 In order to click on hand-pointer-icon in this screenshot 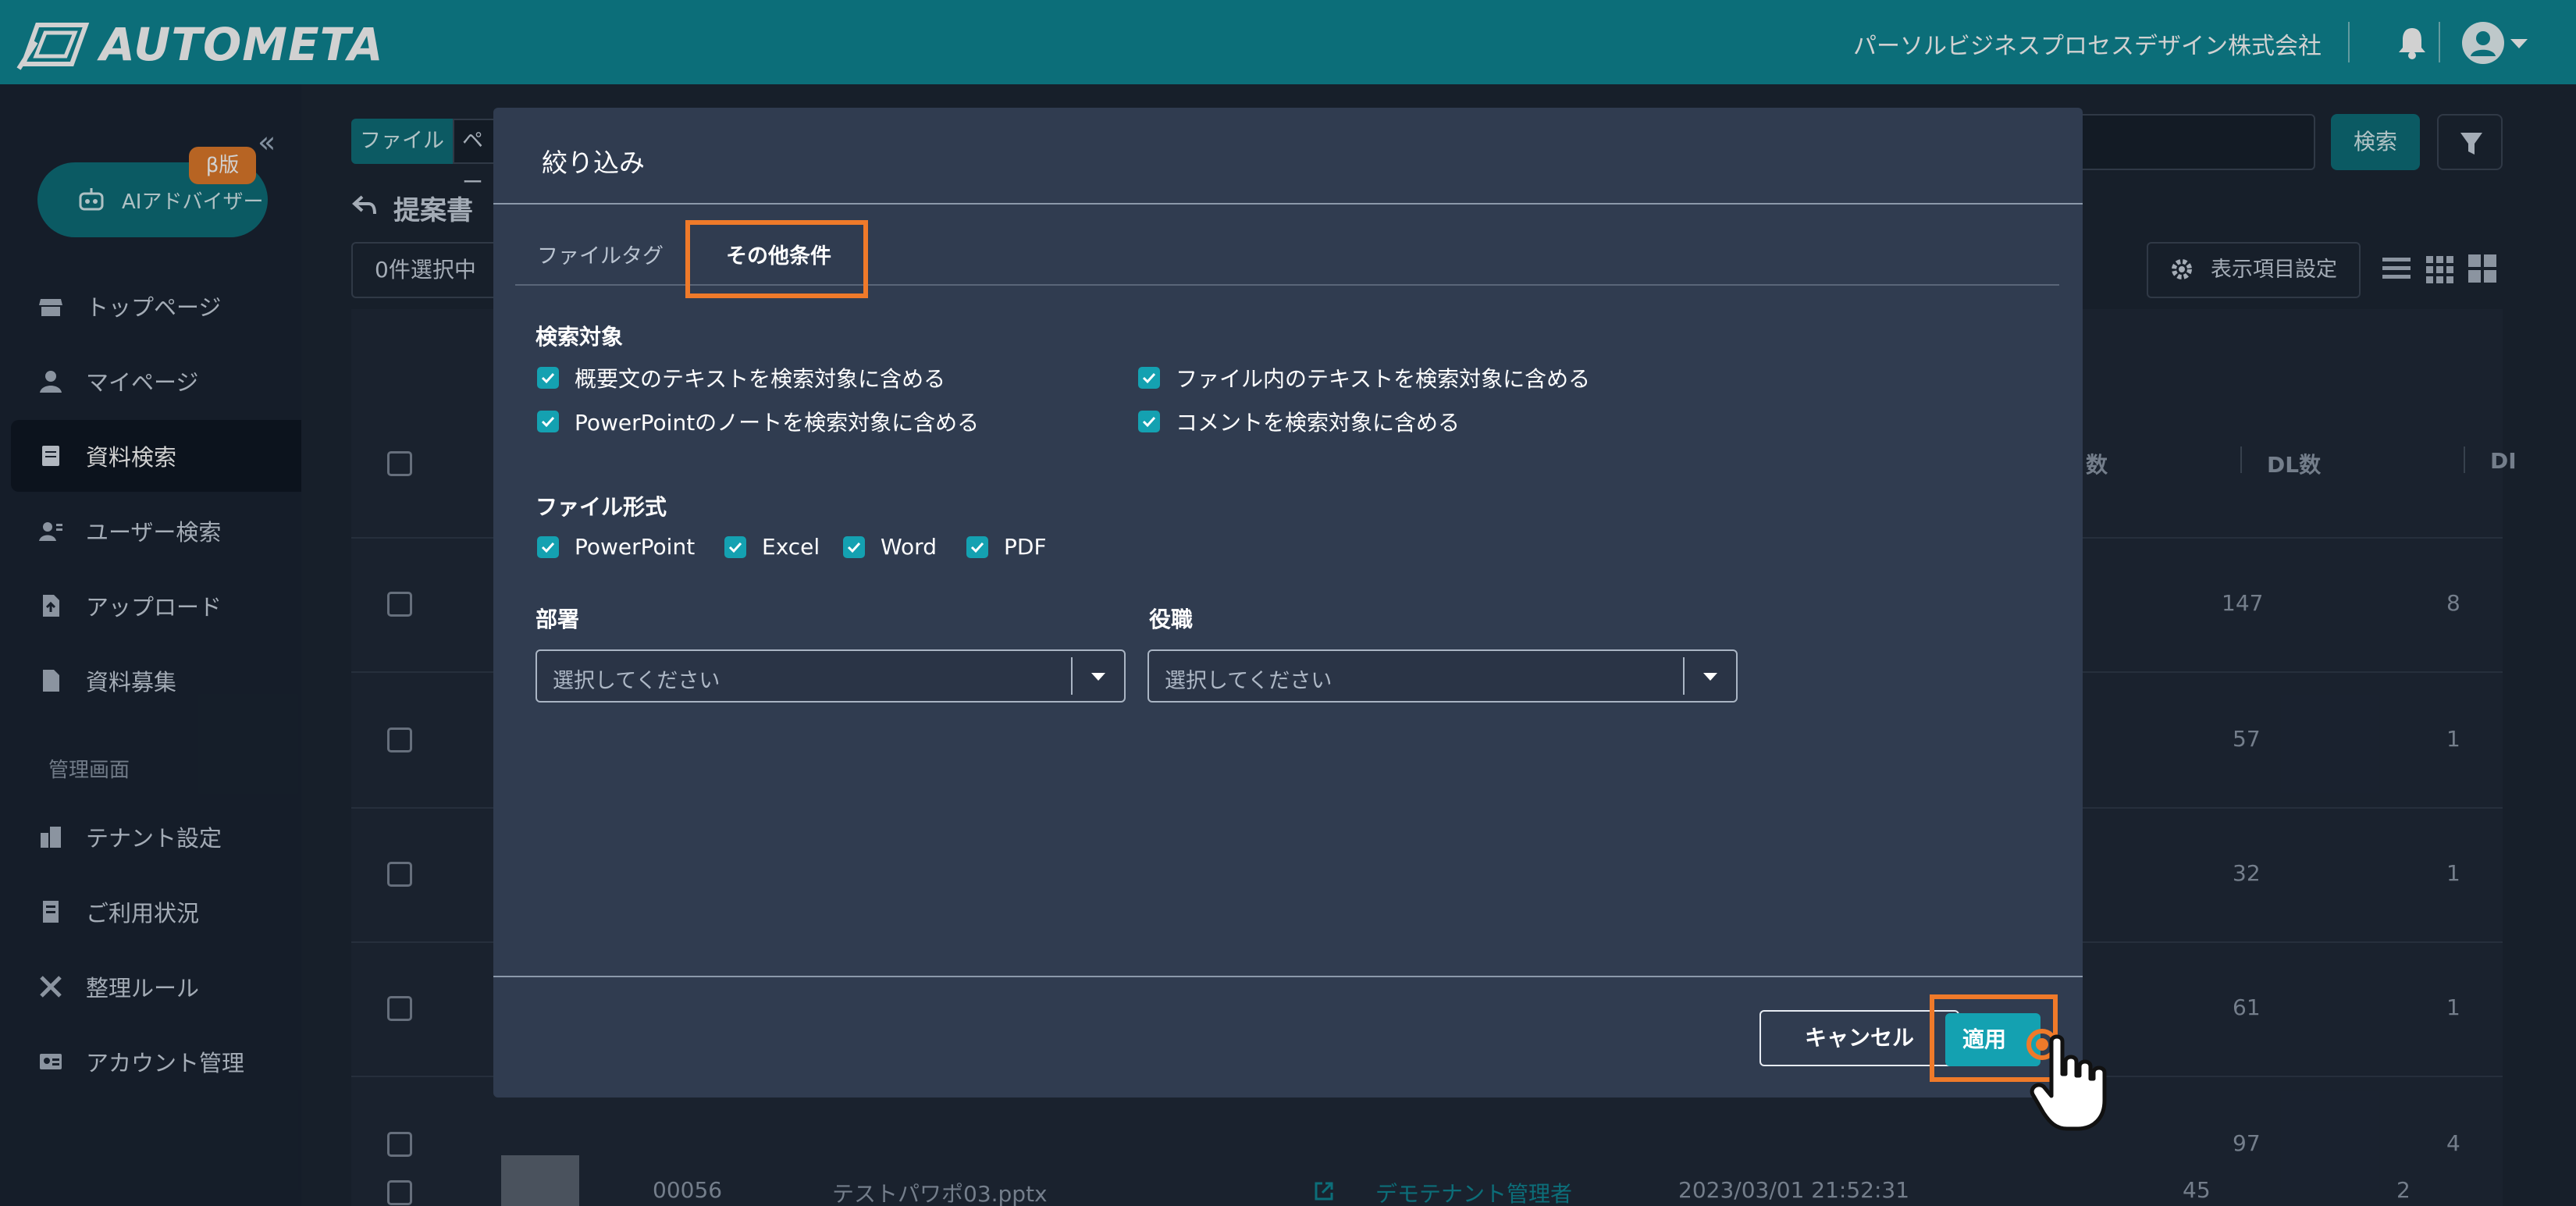, I will do `click(2068, 1083)`.